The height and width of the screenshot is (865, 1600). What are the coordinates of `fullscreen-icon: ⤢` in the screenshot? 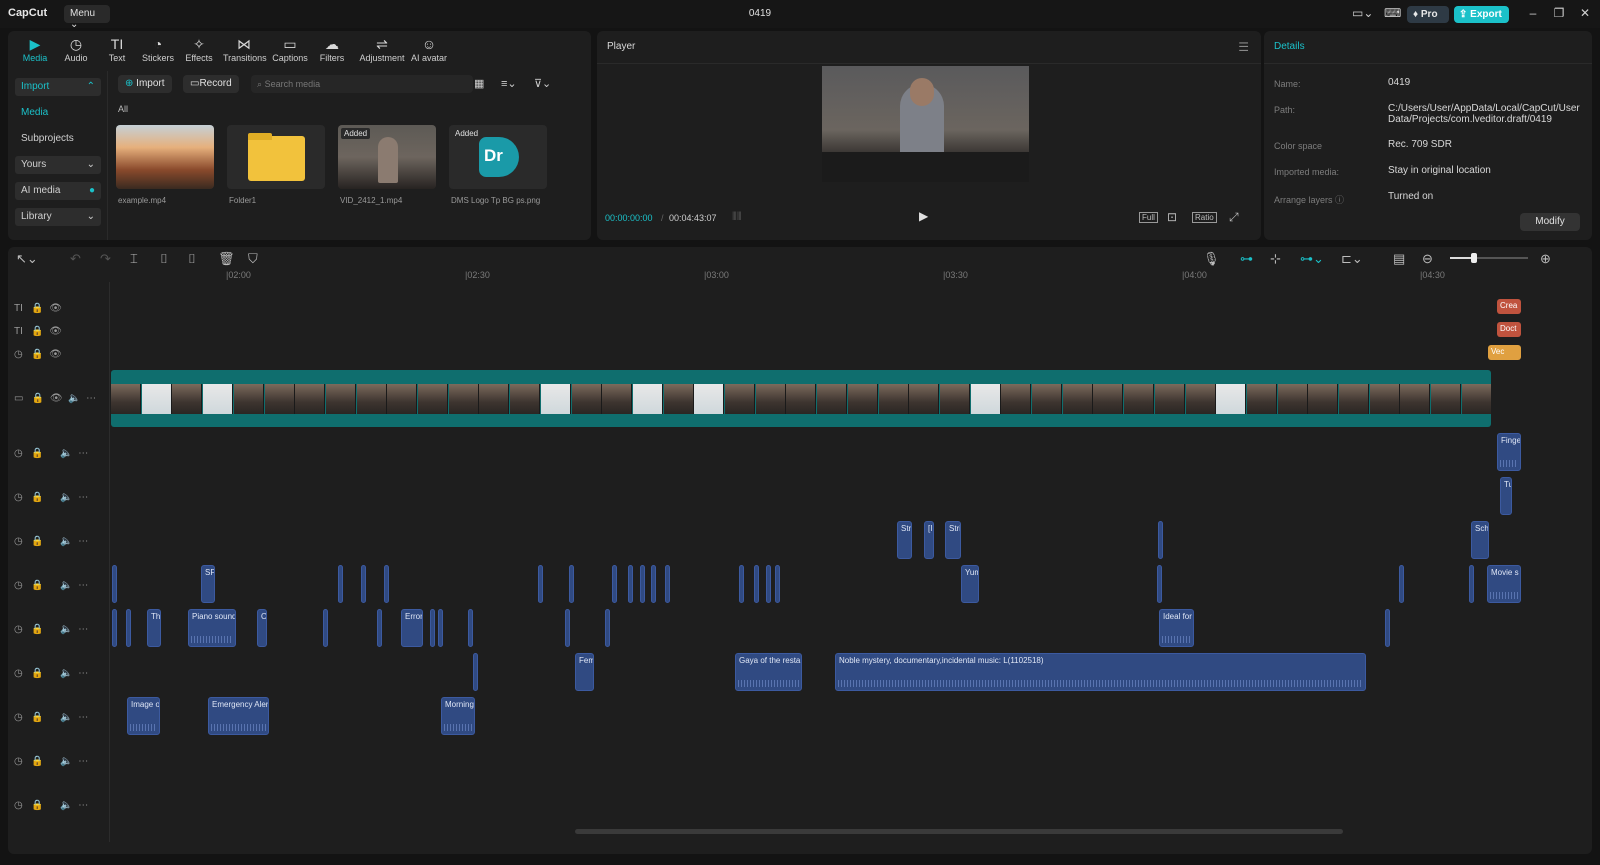 It's located at (1234, 217).